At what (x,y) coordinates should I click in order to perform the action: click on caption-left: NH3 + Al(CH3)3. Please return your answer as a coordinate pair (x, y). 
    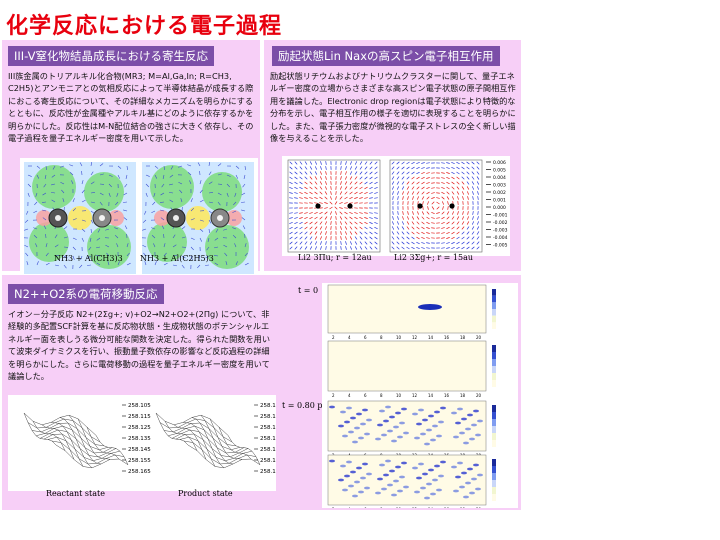
    Looking at the image, I should click on (88, 258).